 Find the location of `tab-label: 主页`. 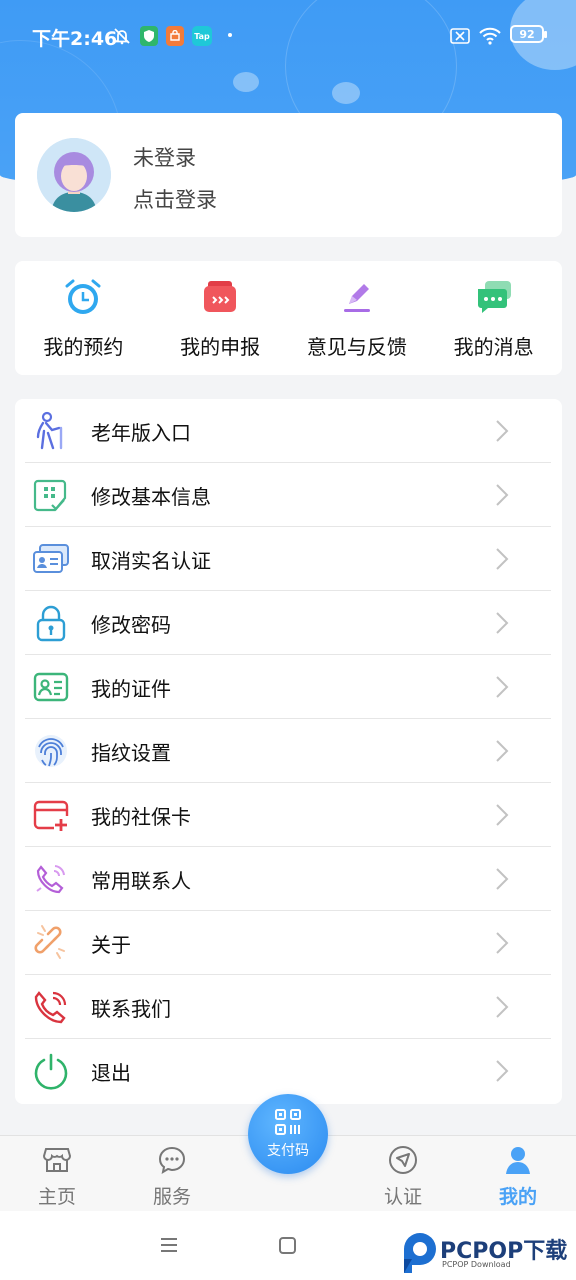

tab-label: 主页 is located at coordinates (56, 1197).